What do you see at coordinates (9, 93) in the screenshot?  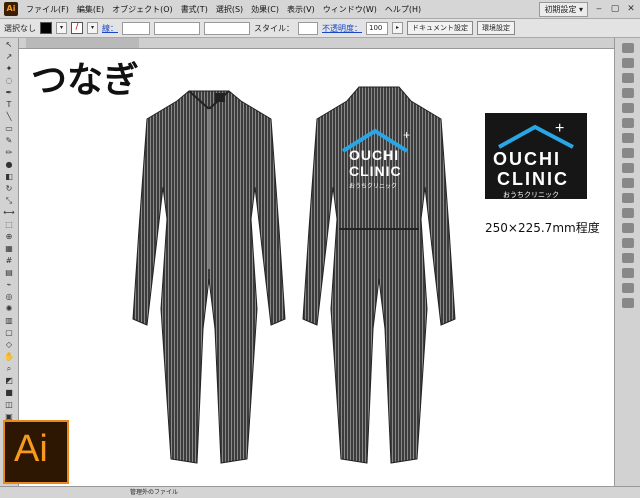 I see `pen-tool-icon: ✒` at bounding box center [9, 93].